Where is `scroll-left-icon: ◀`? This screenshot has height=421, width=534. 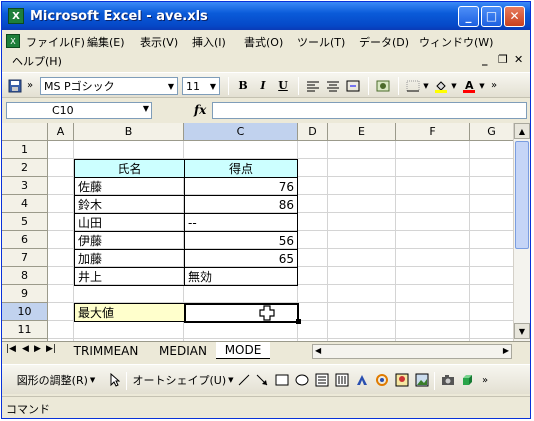
scroll-left-icon: ◀ is located at coordinates (318, 350).